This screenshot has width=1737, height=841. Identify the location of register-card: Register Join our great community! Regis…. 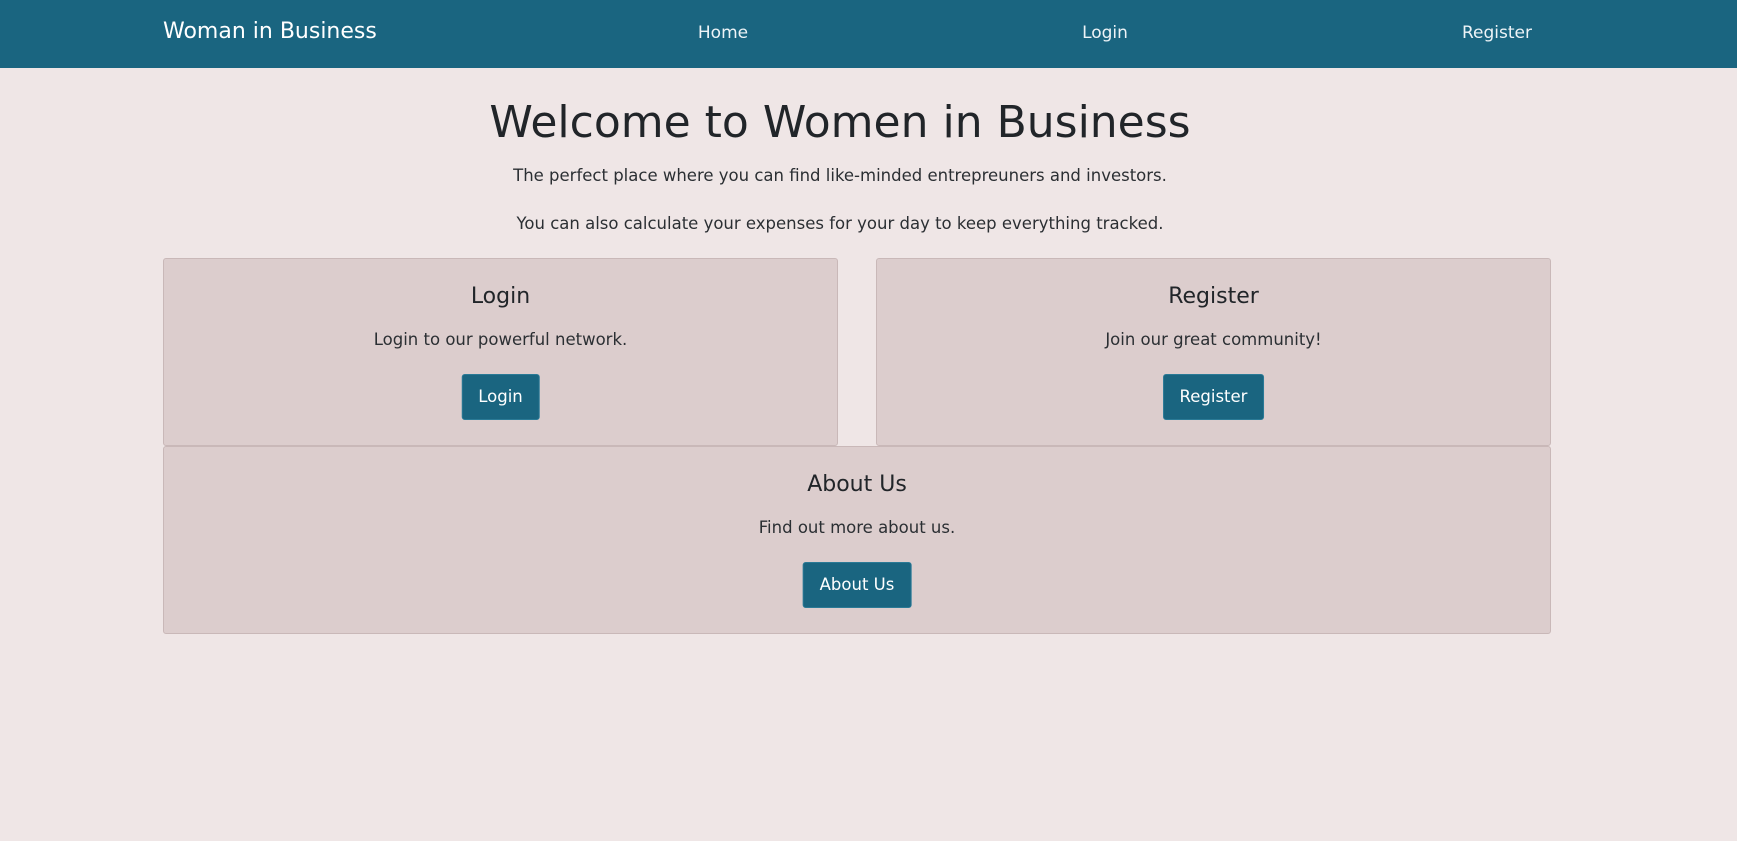
(1213, 352).